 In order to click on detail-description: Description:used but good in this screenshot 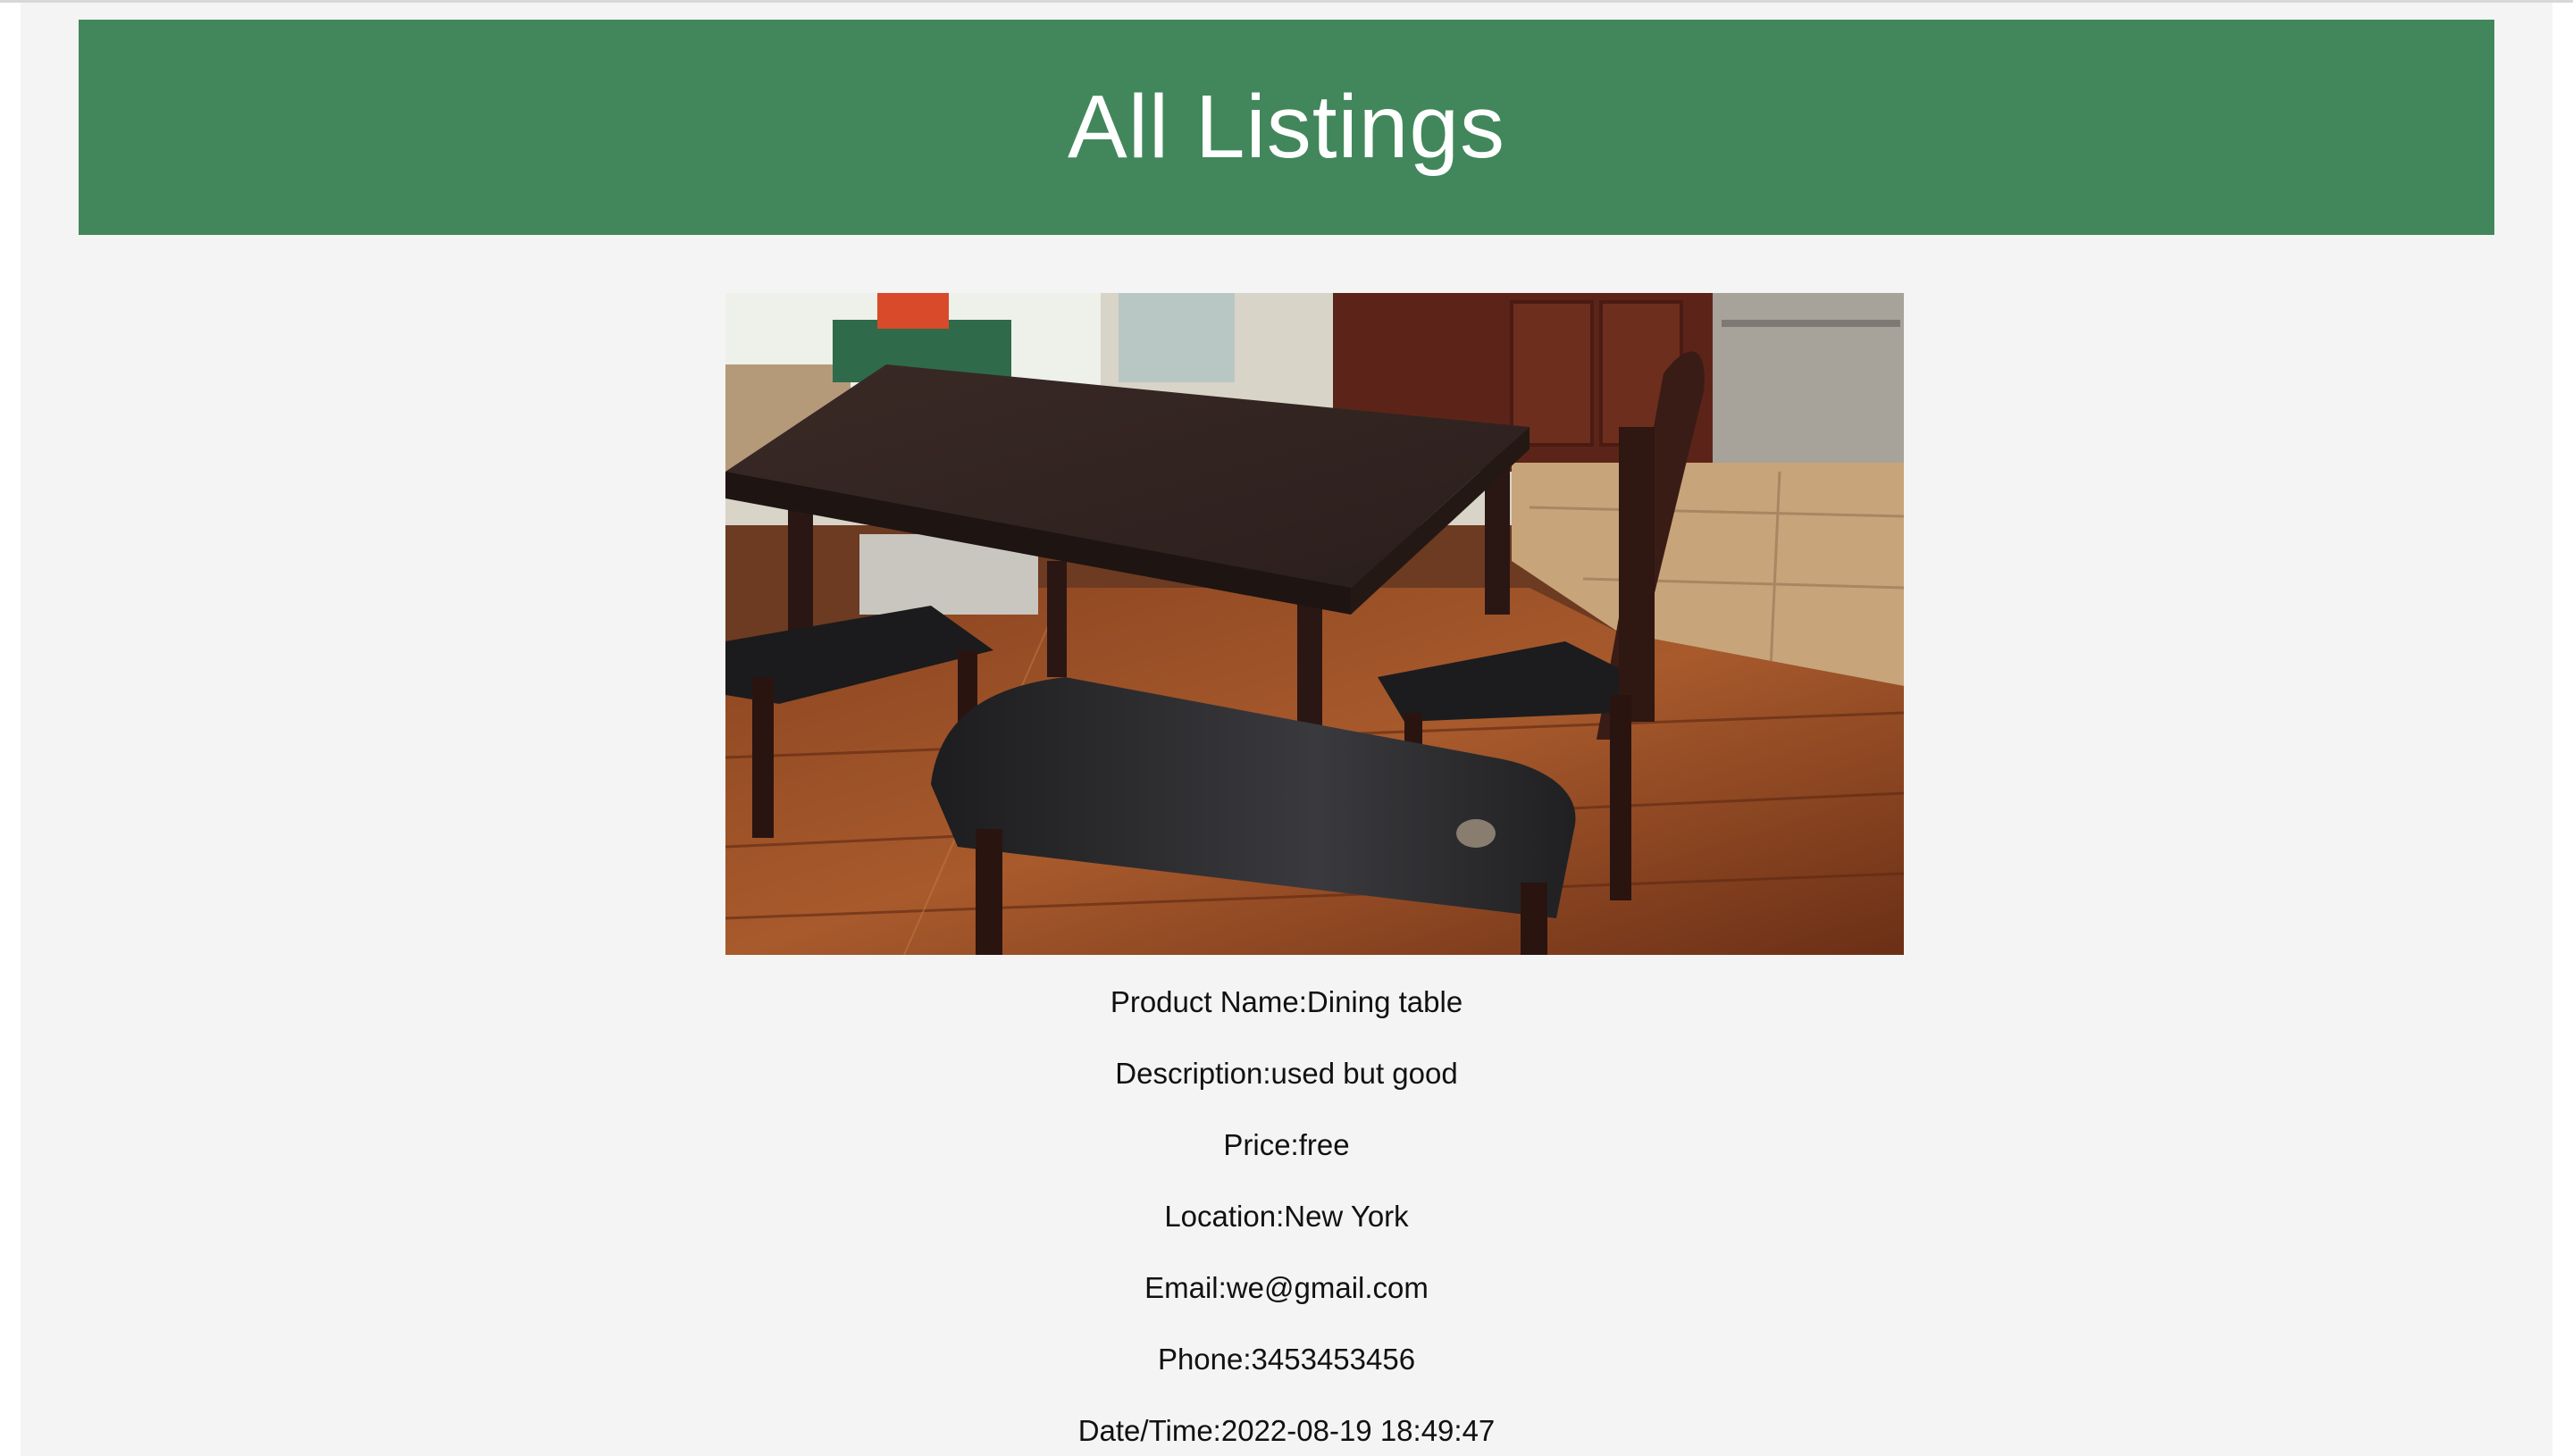, I will do `click(1286, 1095)`.